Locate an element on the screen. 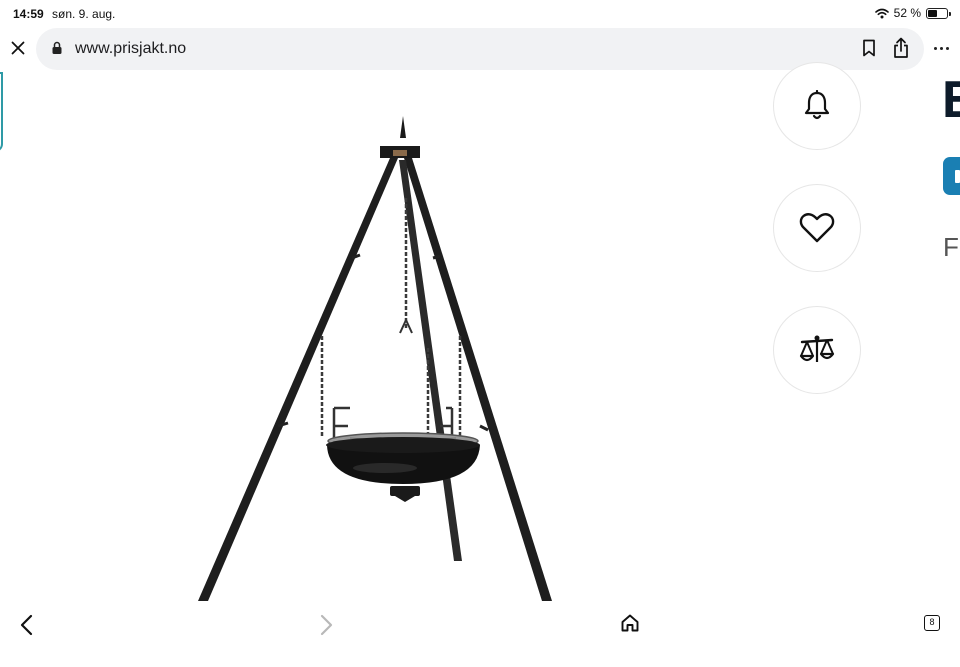 Image resolution: width=960 pixels, height=667 pixels. tabs-button: 8 is located at coordinates (932, 623).